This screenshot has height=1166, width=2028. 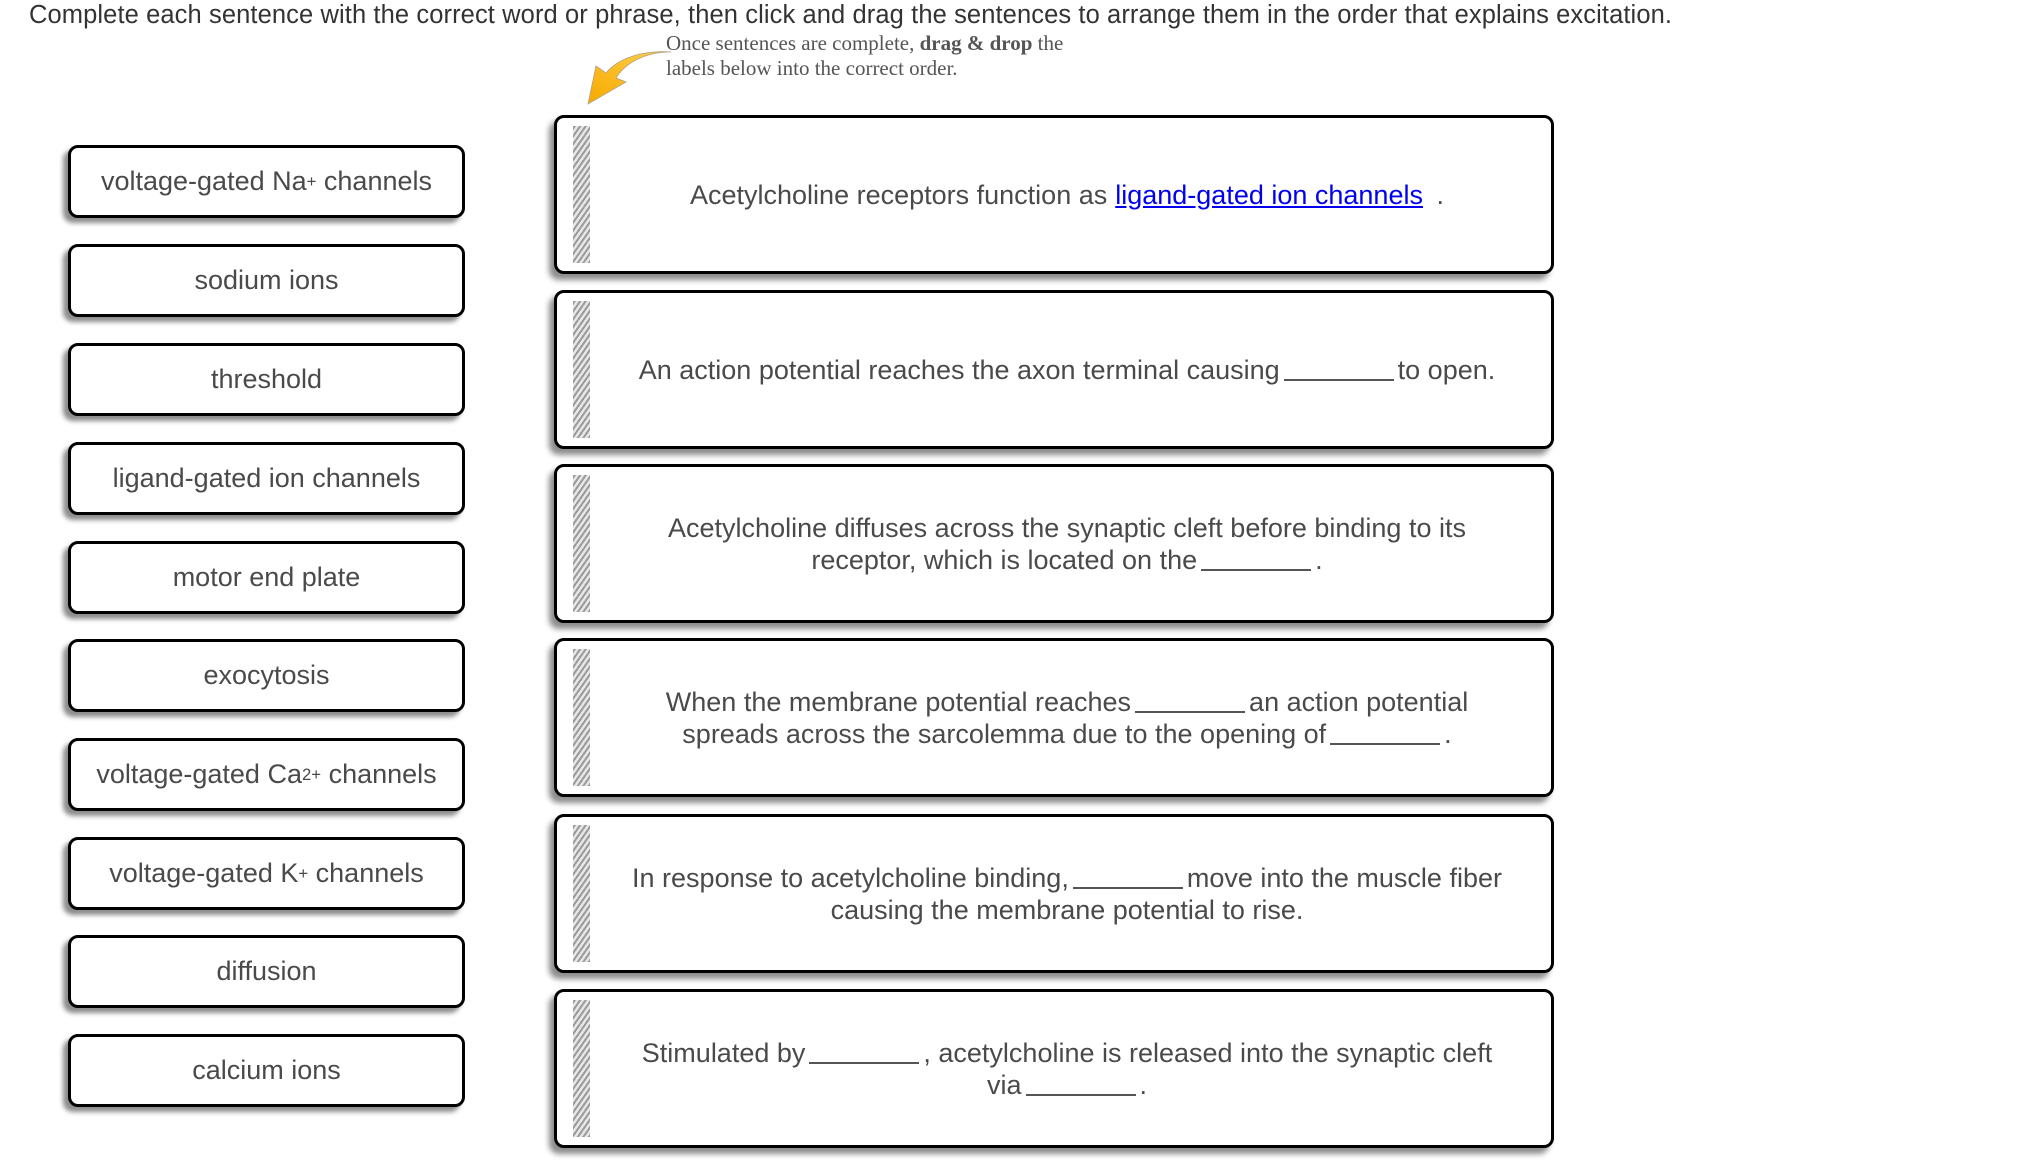 What do you see at coordinates (1269, 195) in the screenshot?
I see `filled-blank: ligand-gated ion channels` at bounding box center [1269, 195].